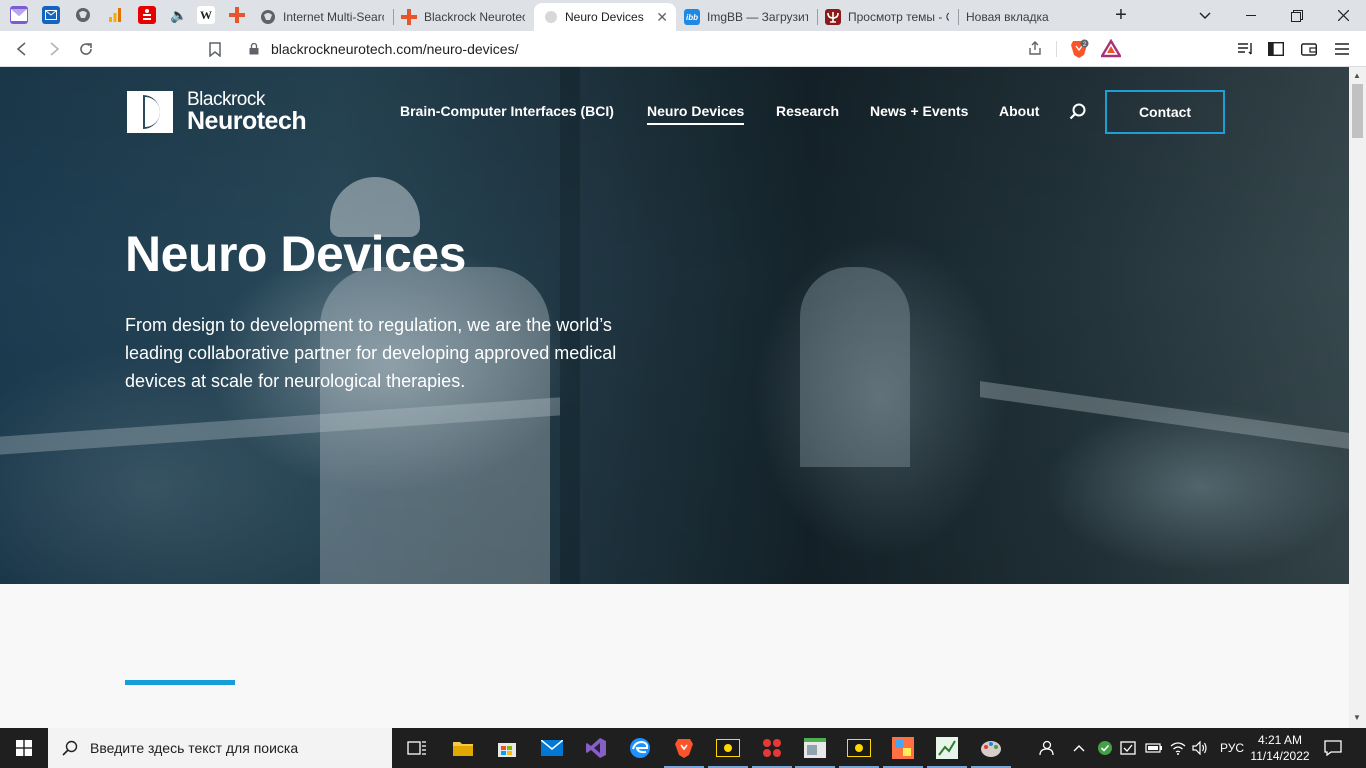  I want to click on tab-new-tab: Новая вкладка, so click(1028, 17).